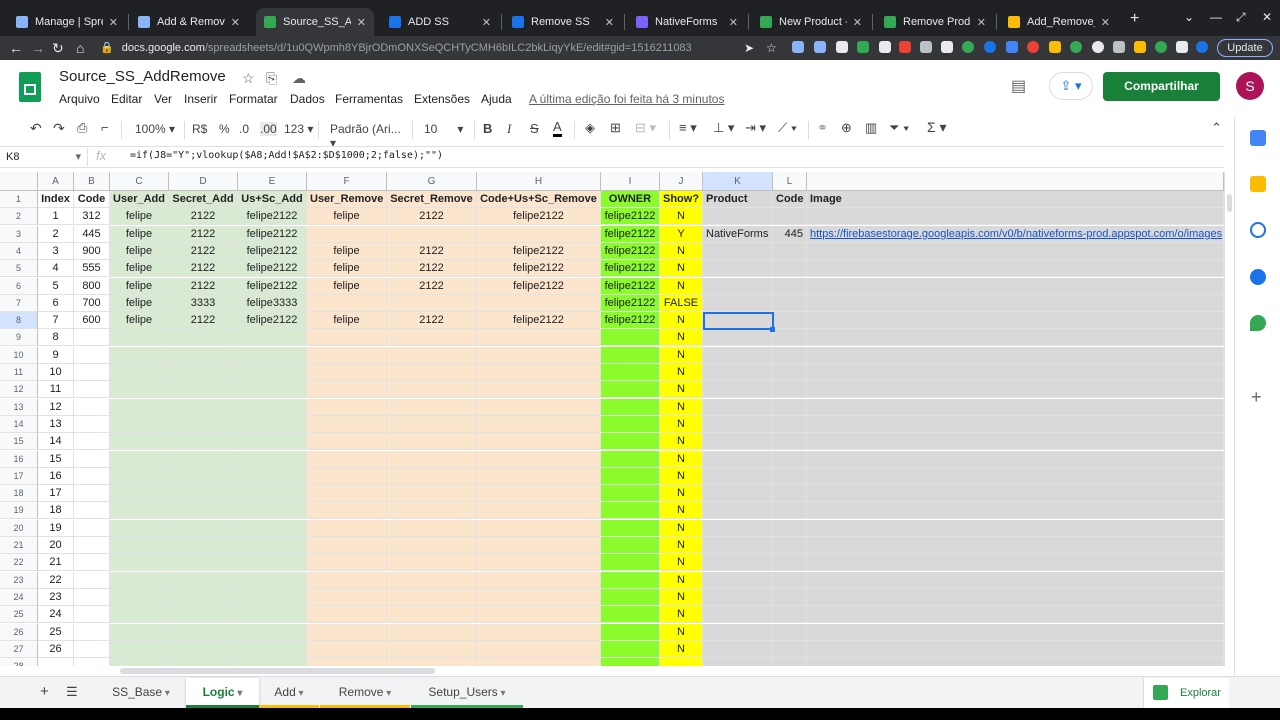 The image size is (1280, 720). I want to click on grid-cell: 19, so click(56, 528).